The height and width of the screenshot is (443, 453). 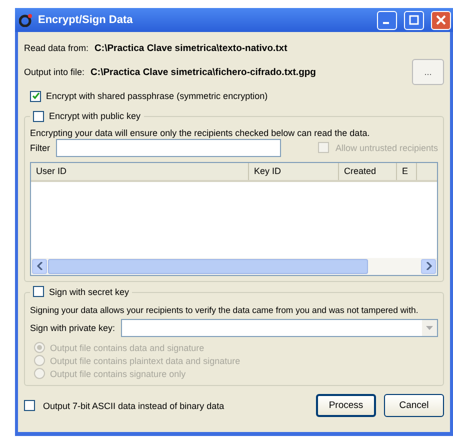 What do you see at coordinates (368, 171) in the screenshot?
I see `column-header: Created` at bounding box center [368, 171].